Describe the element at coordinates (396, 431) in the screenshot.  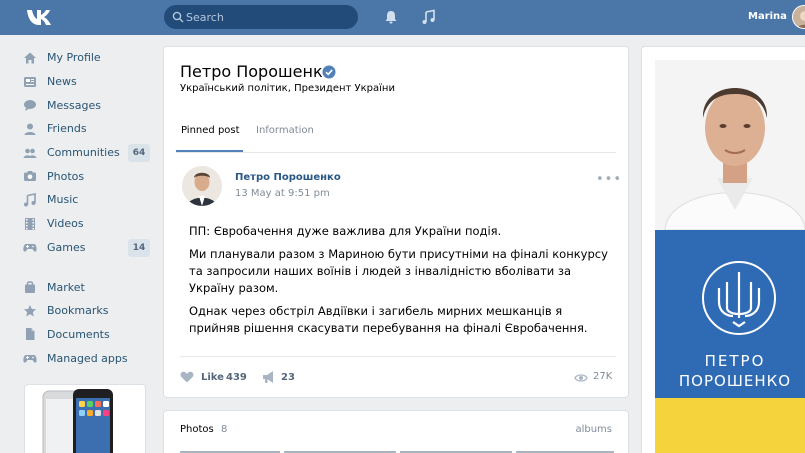
I see `photos-card: Photos 8 albums` at that location.